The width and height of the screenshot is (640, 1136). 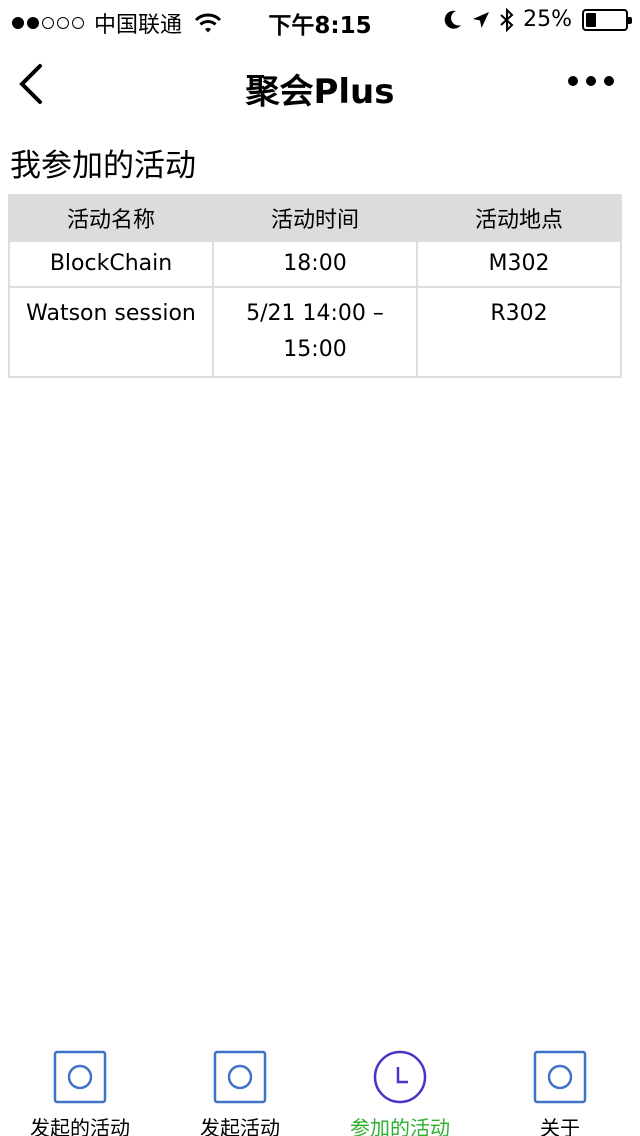 What do you see at coordinates (320, 20) in the screenshot?
I see `status-bar: 中国联通 下午8:15 25%` at bounding box center [320, 20].